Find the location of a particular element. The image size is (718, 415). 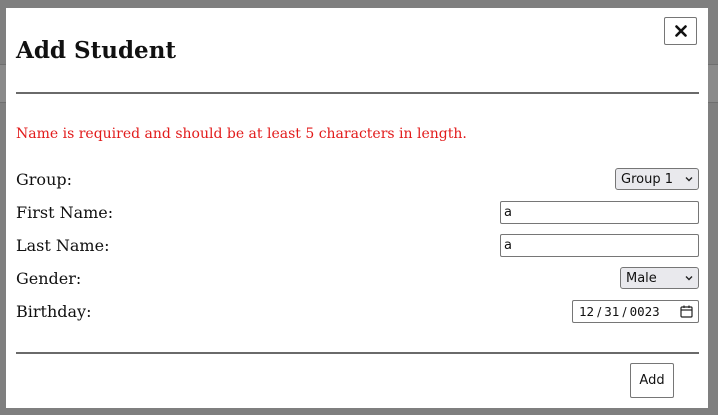

birthday-month: 12 is located at coordinates (586, 311).